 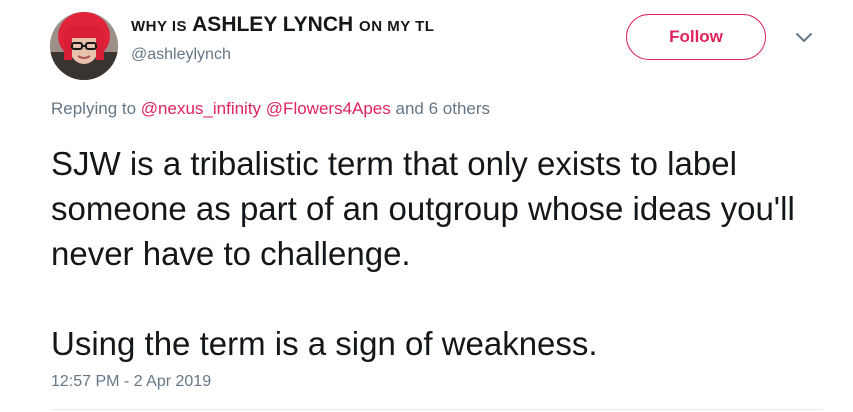 What do you see at coordinates (159, 26) in the screenshot?
I see `display-name-prefix: why is` at bounding box center [159, 26].